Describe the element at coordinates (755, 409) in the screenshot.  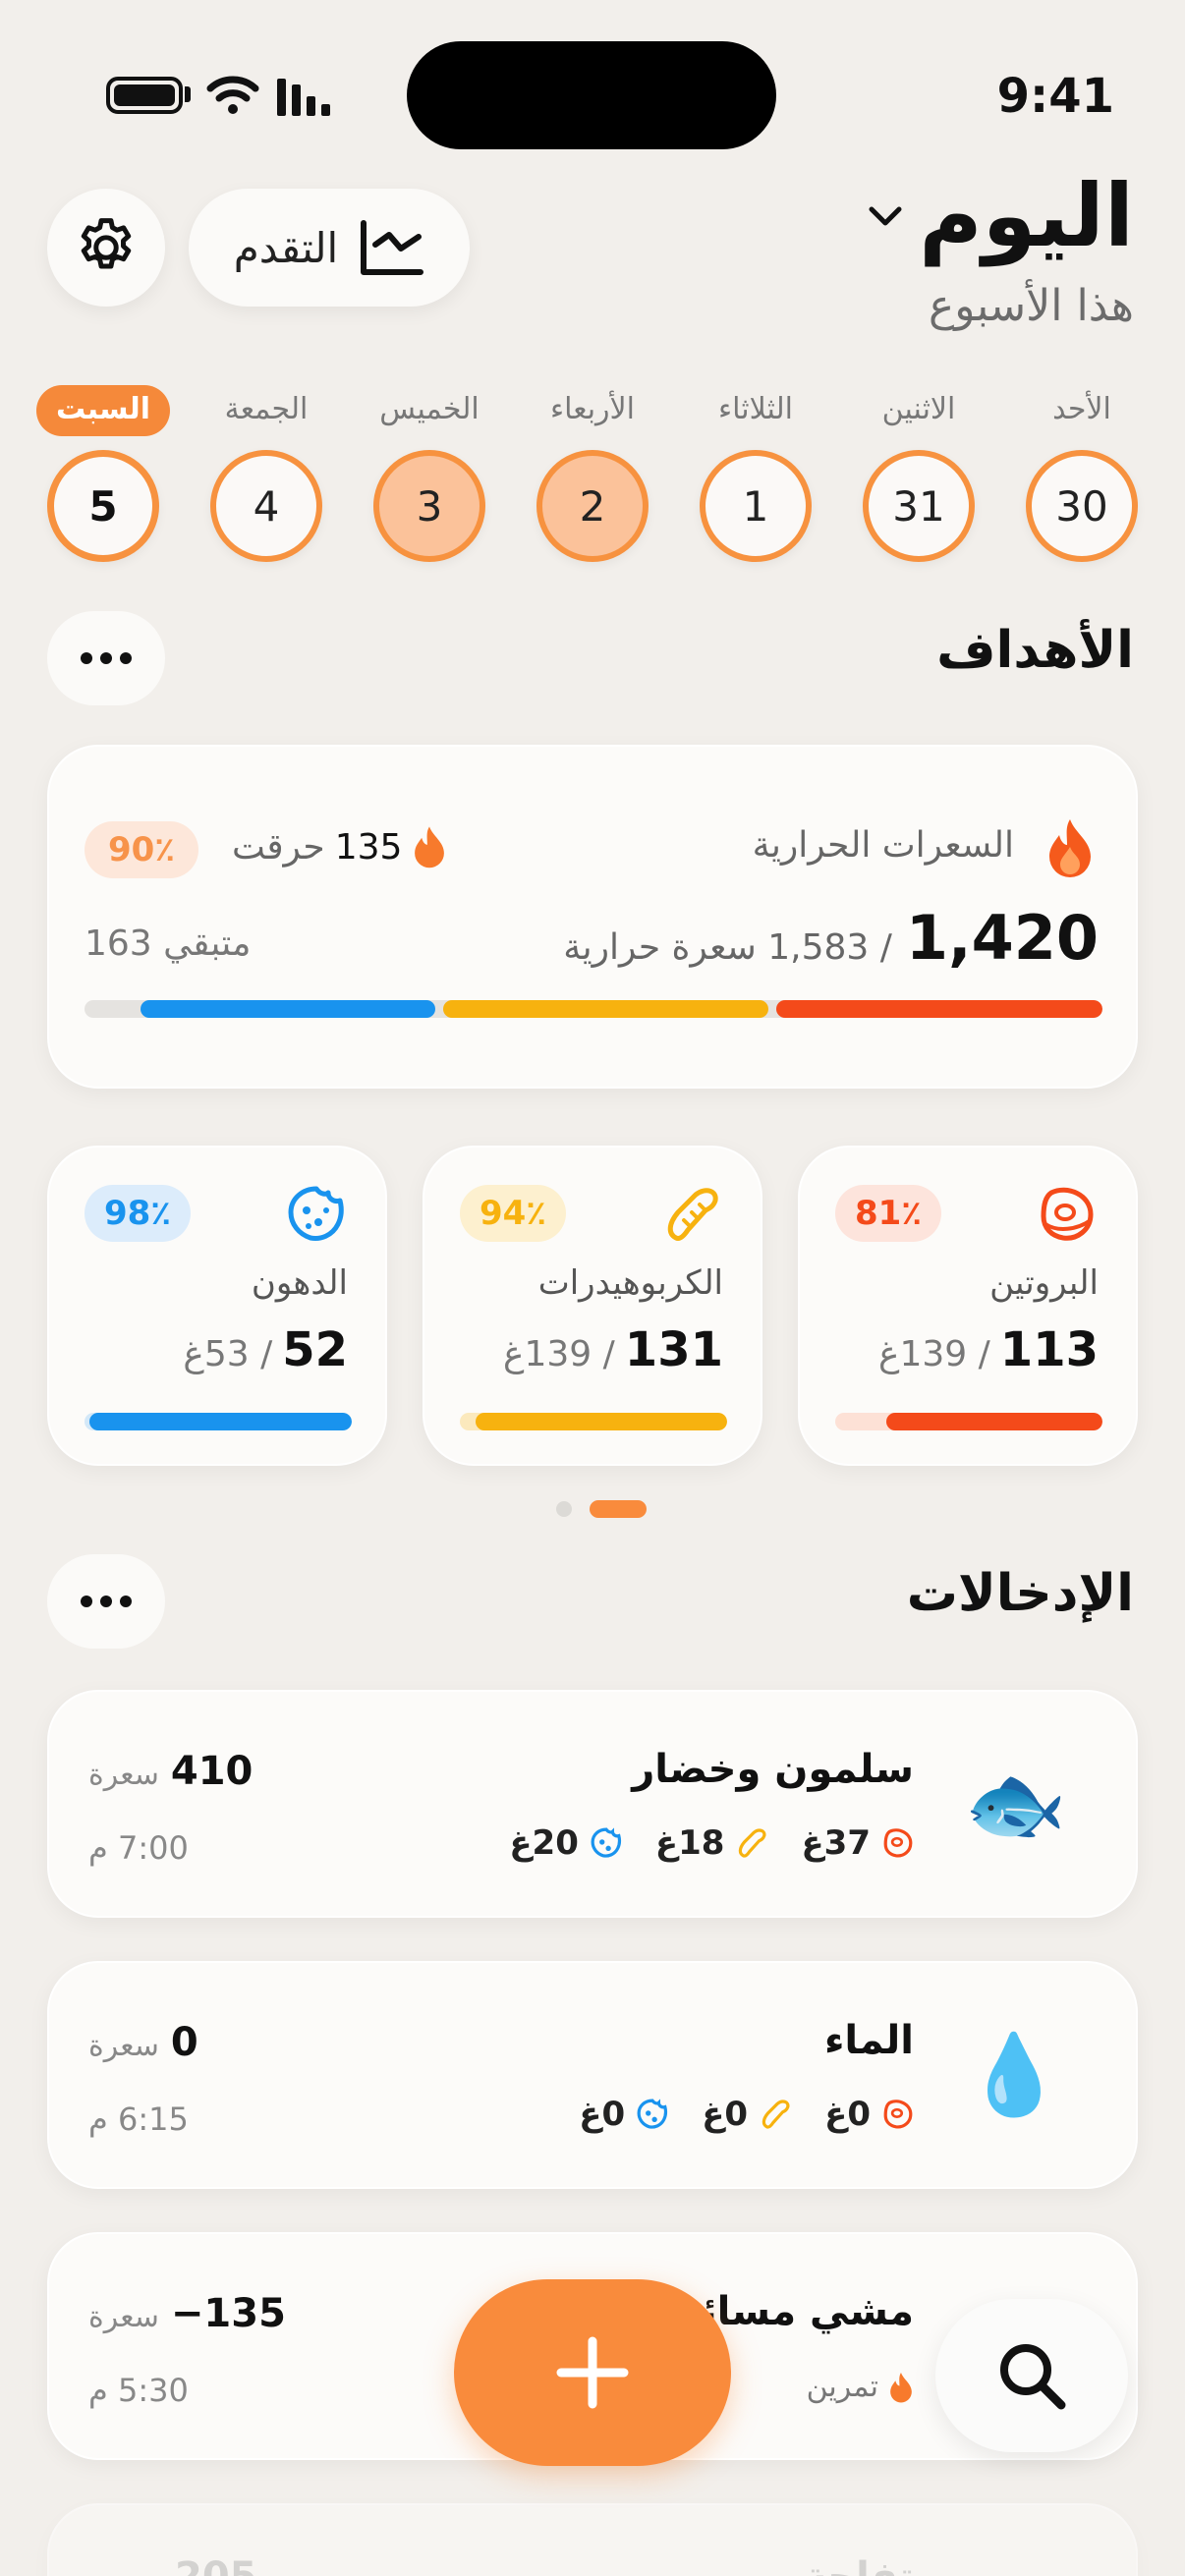
I see `day-label: الثلاثاء` at that location.